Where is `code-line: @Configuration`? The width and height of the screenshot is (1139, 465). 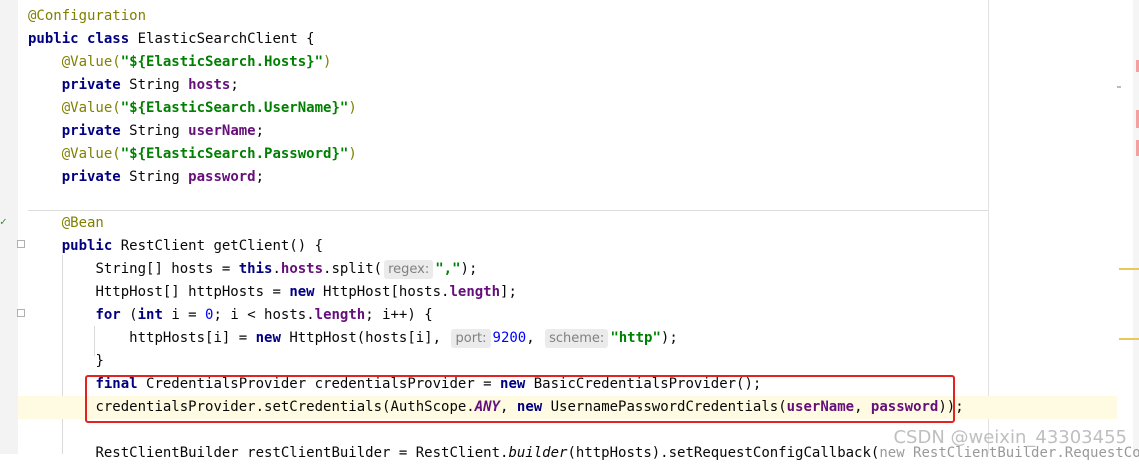 code-line: @Configuration is located at coordinates (572, 16).